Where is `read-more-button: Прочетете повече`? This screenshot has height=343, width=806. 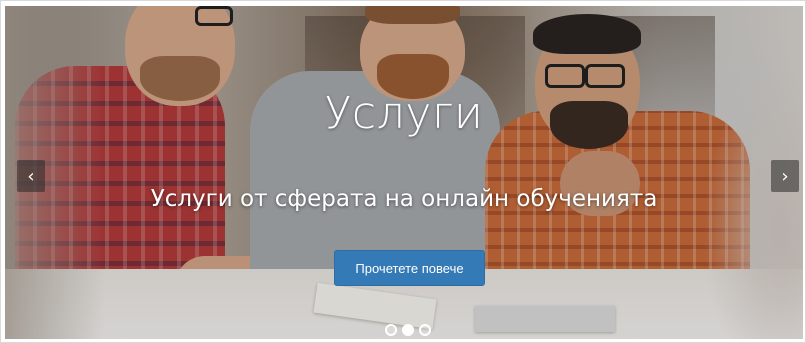 read-more-button: Прочетете повече is located at coordinates (409, 268).